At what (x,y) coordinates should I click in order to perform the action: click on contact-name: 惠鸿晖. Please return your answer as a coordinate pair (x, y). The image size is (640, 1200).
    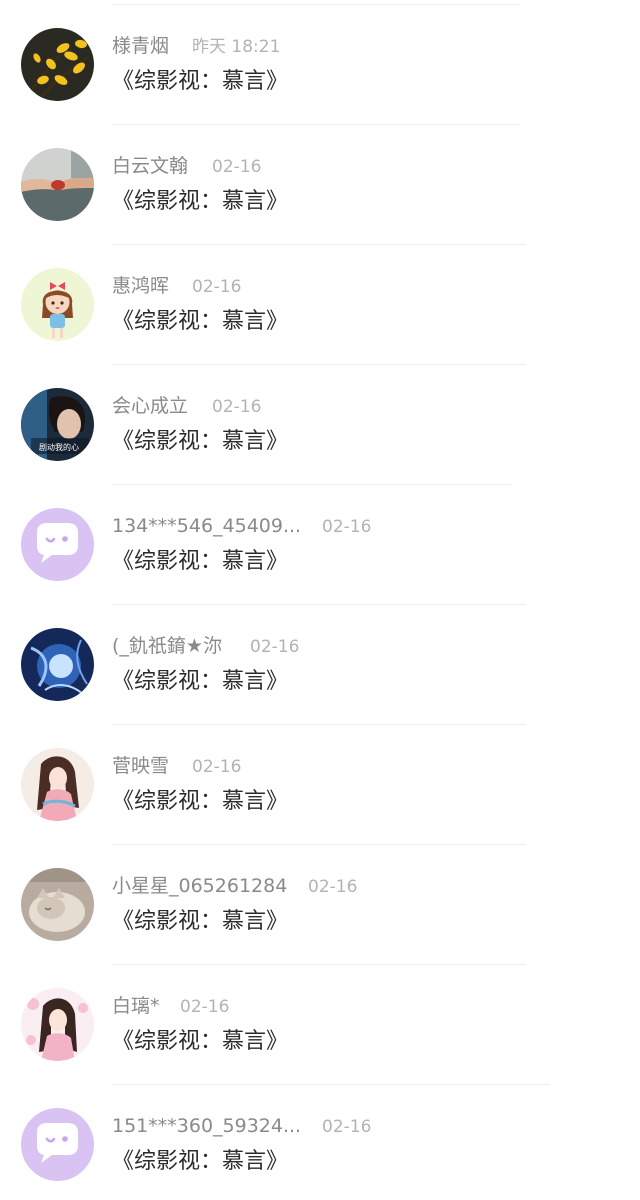
    Looking at the image, I should click on (141, 286).